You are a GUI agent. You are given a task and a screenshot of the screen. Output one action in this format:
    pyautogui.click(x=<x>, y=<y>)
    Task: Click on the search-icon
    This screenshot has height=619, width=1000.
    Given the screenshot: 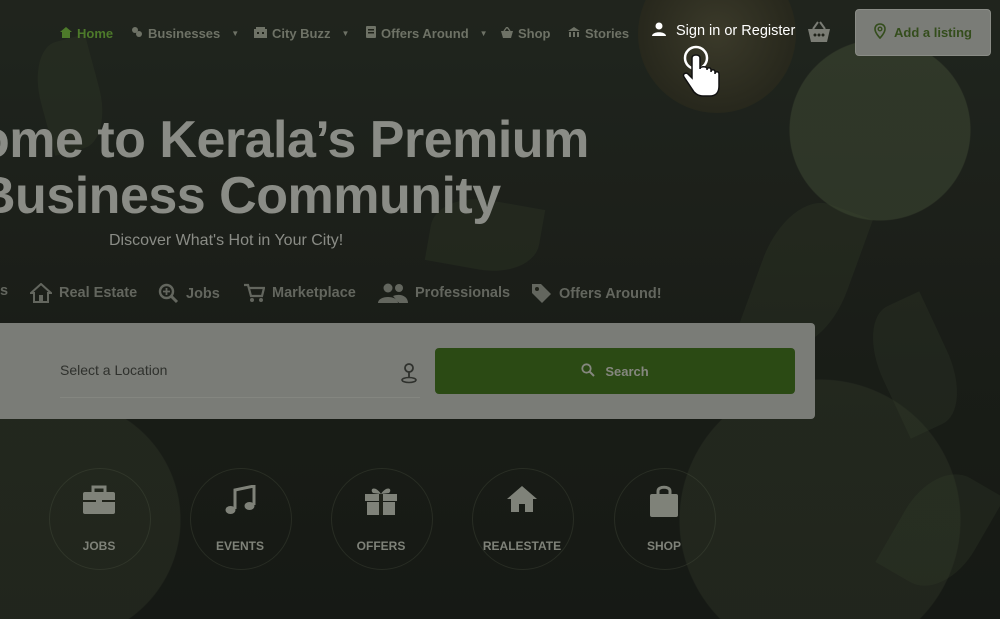 What is the action you would take?
    pyautogui.click(x=588, y=371)
    